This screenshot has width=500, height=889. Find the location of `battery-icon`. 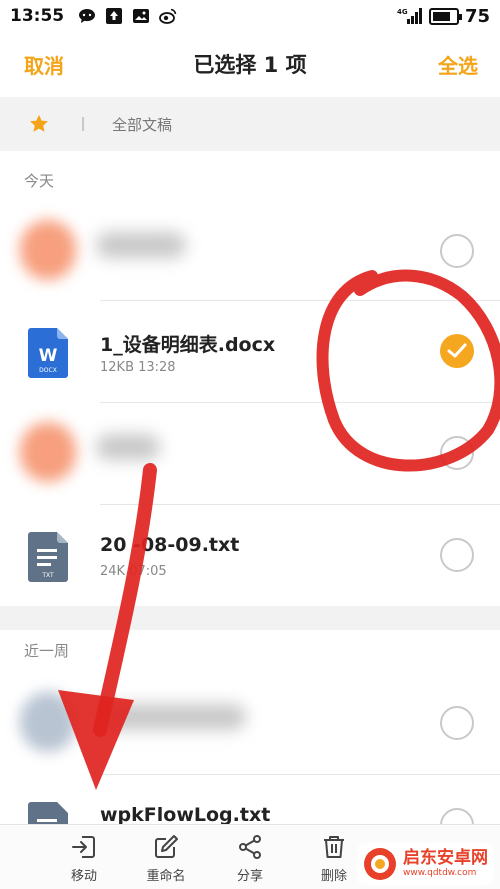

battery-icon is located at coordinates (445, 16).